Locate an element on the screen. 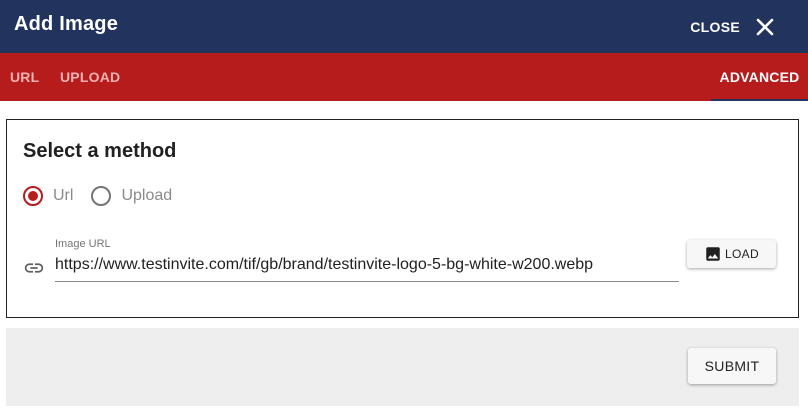  dialog-title: Add Image is located at coordinates (66, 24).